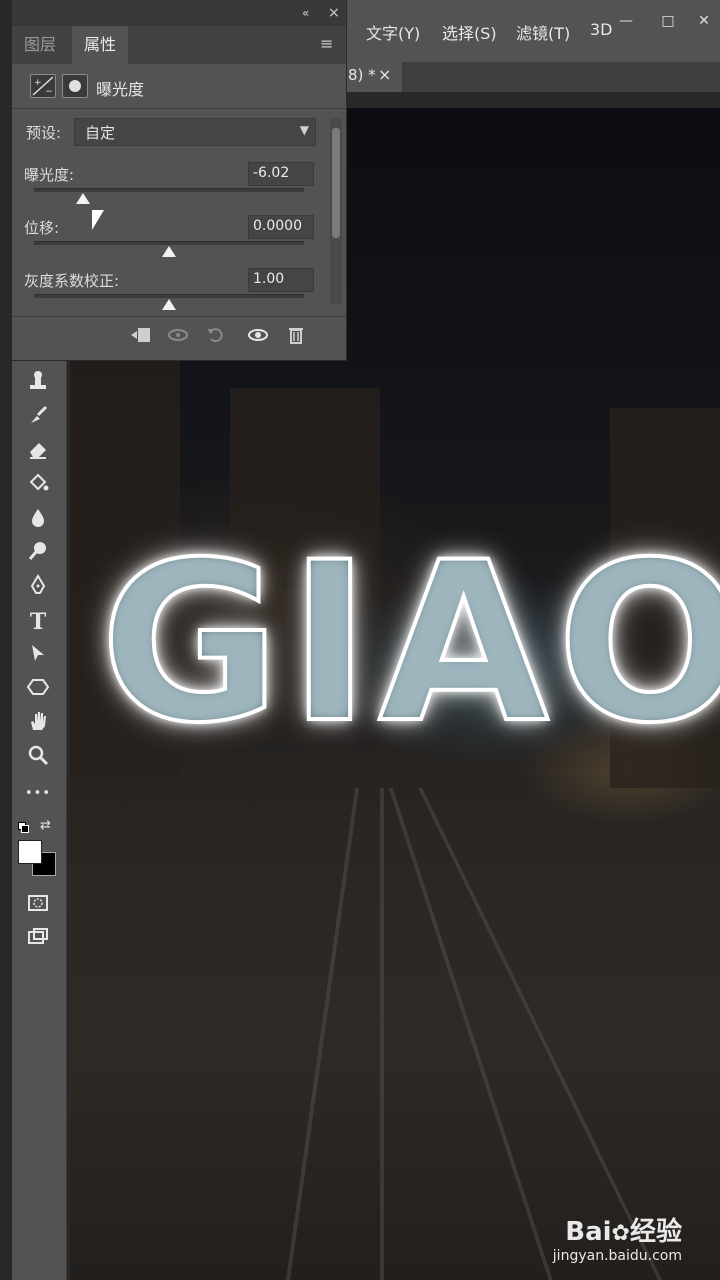 The width and height of the screenshot is (720, 1280). I want to click on tab-properties: 属性, so click(100, 45).